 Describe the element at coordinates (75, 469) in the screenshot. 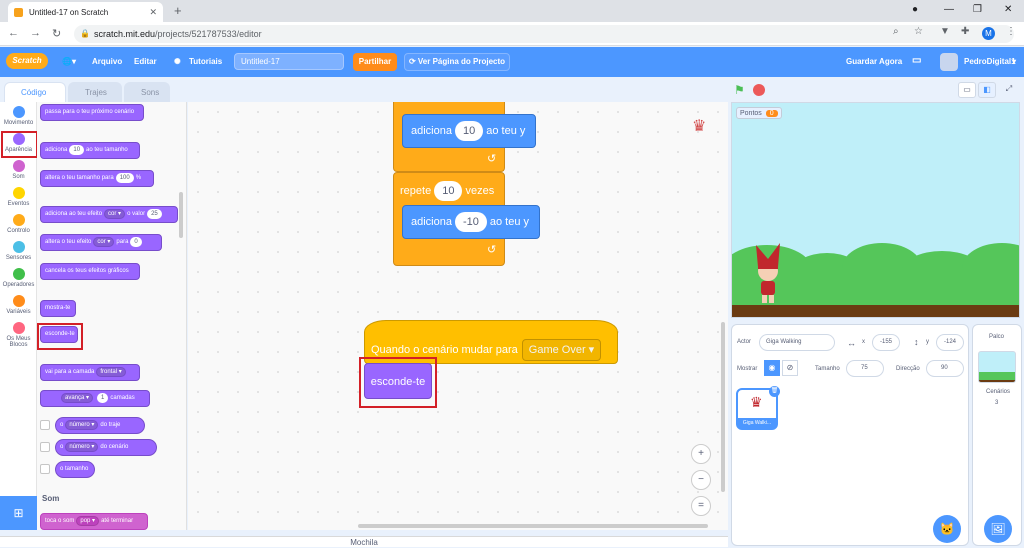

I see `block-size-reporter: o tamanho` at that location.